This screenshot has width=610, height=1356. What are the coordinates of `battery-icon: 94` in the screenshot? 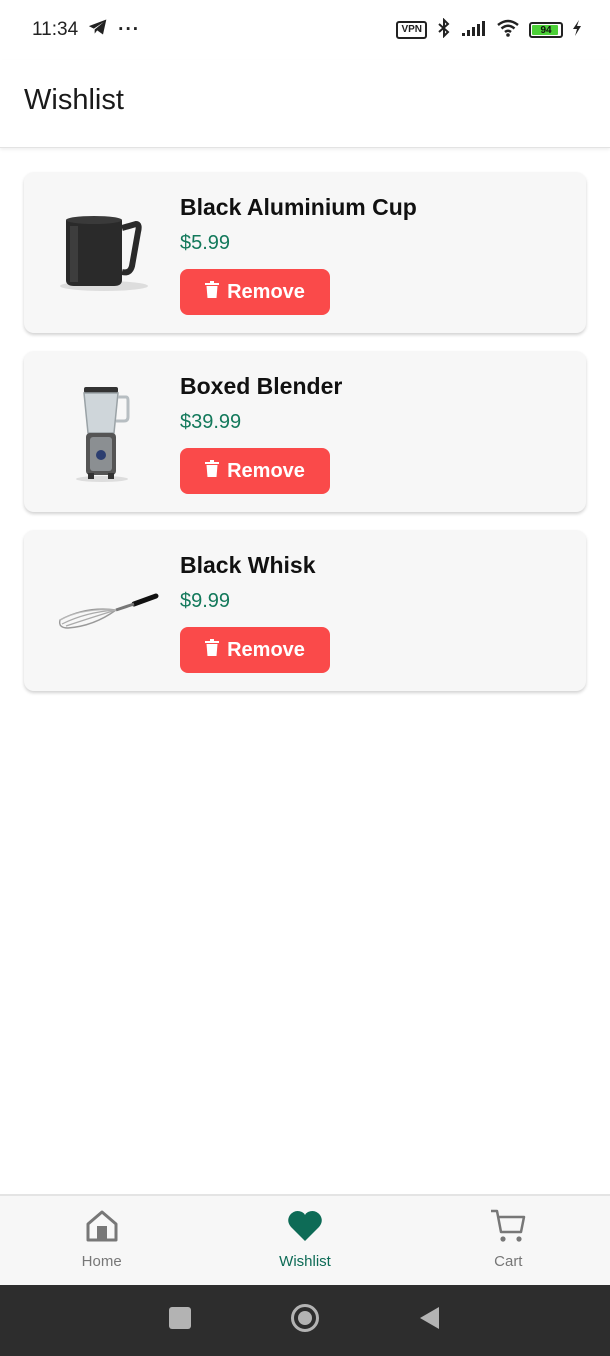 It's located at (546, 30).